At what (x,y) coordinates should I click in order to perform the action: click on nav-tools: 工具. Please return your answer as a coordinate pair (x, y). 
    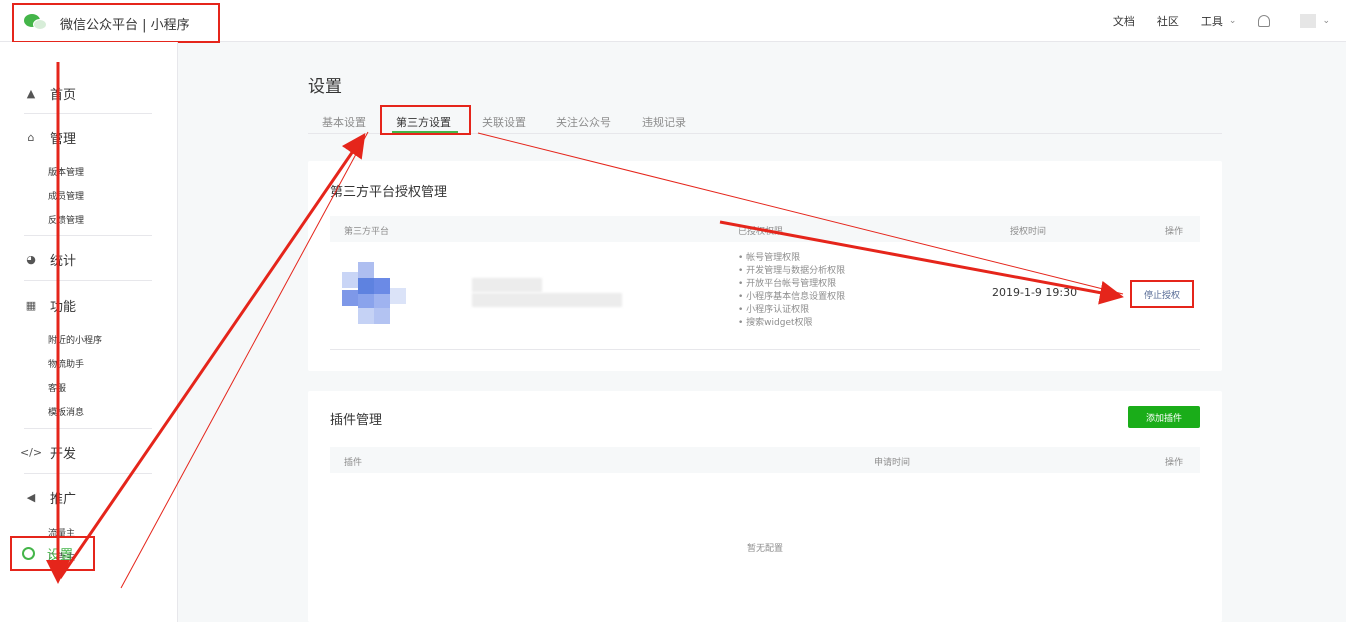
    Looking at the image, I should click on (1212, 21).